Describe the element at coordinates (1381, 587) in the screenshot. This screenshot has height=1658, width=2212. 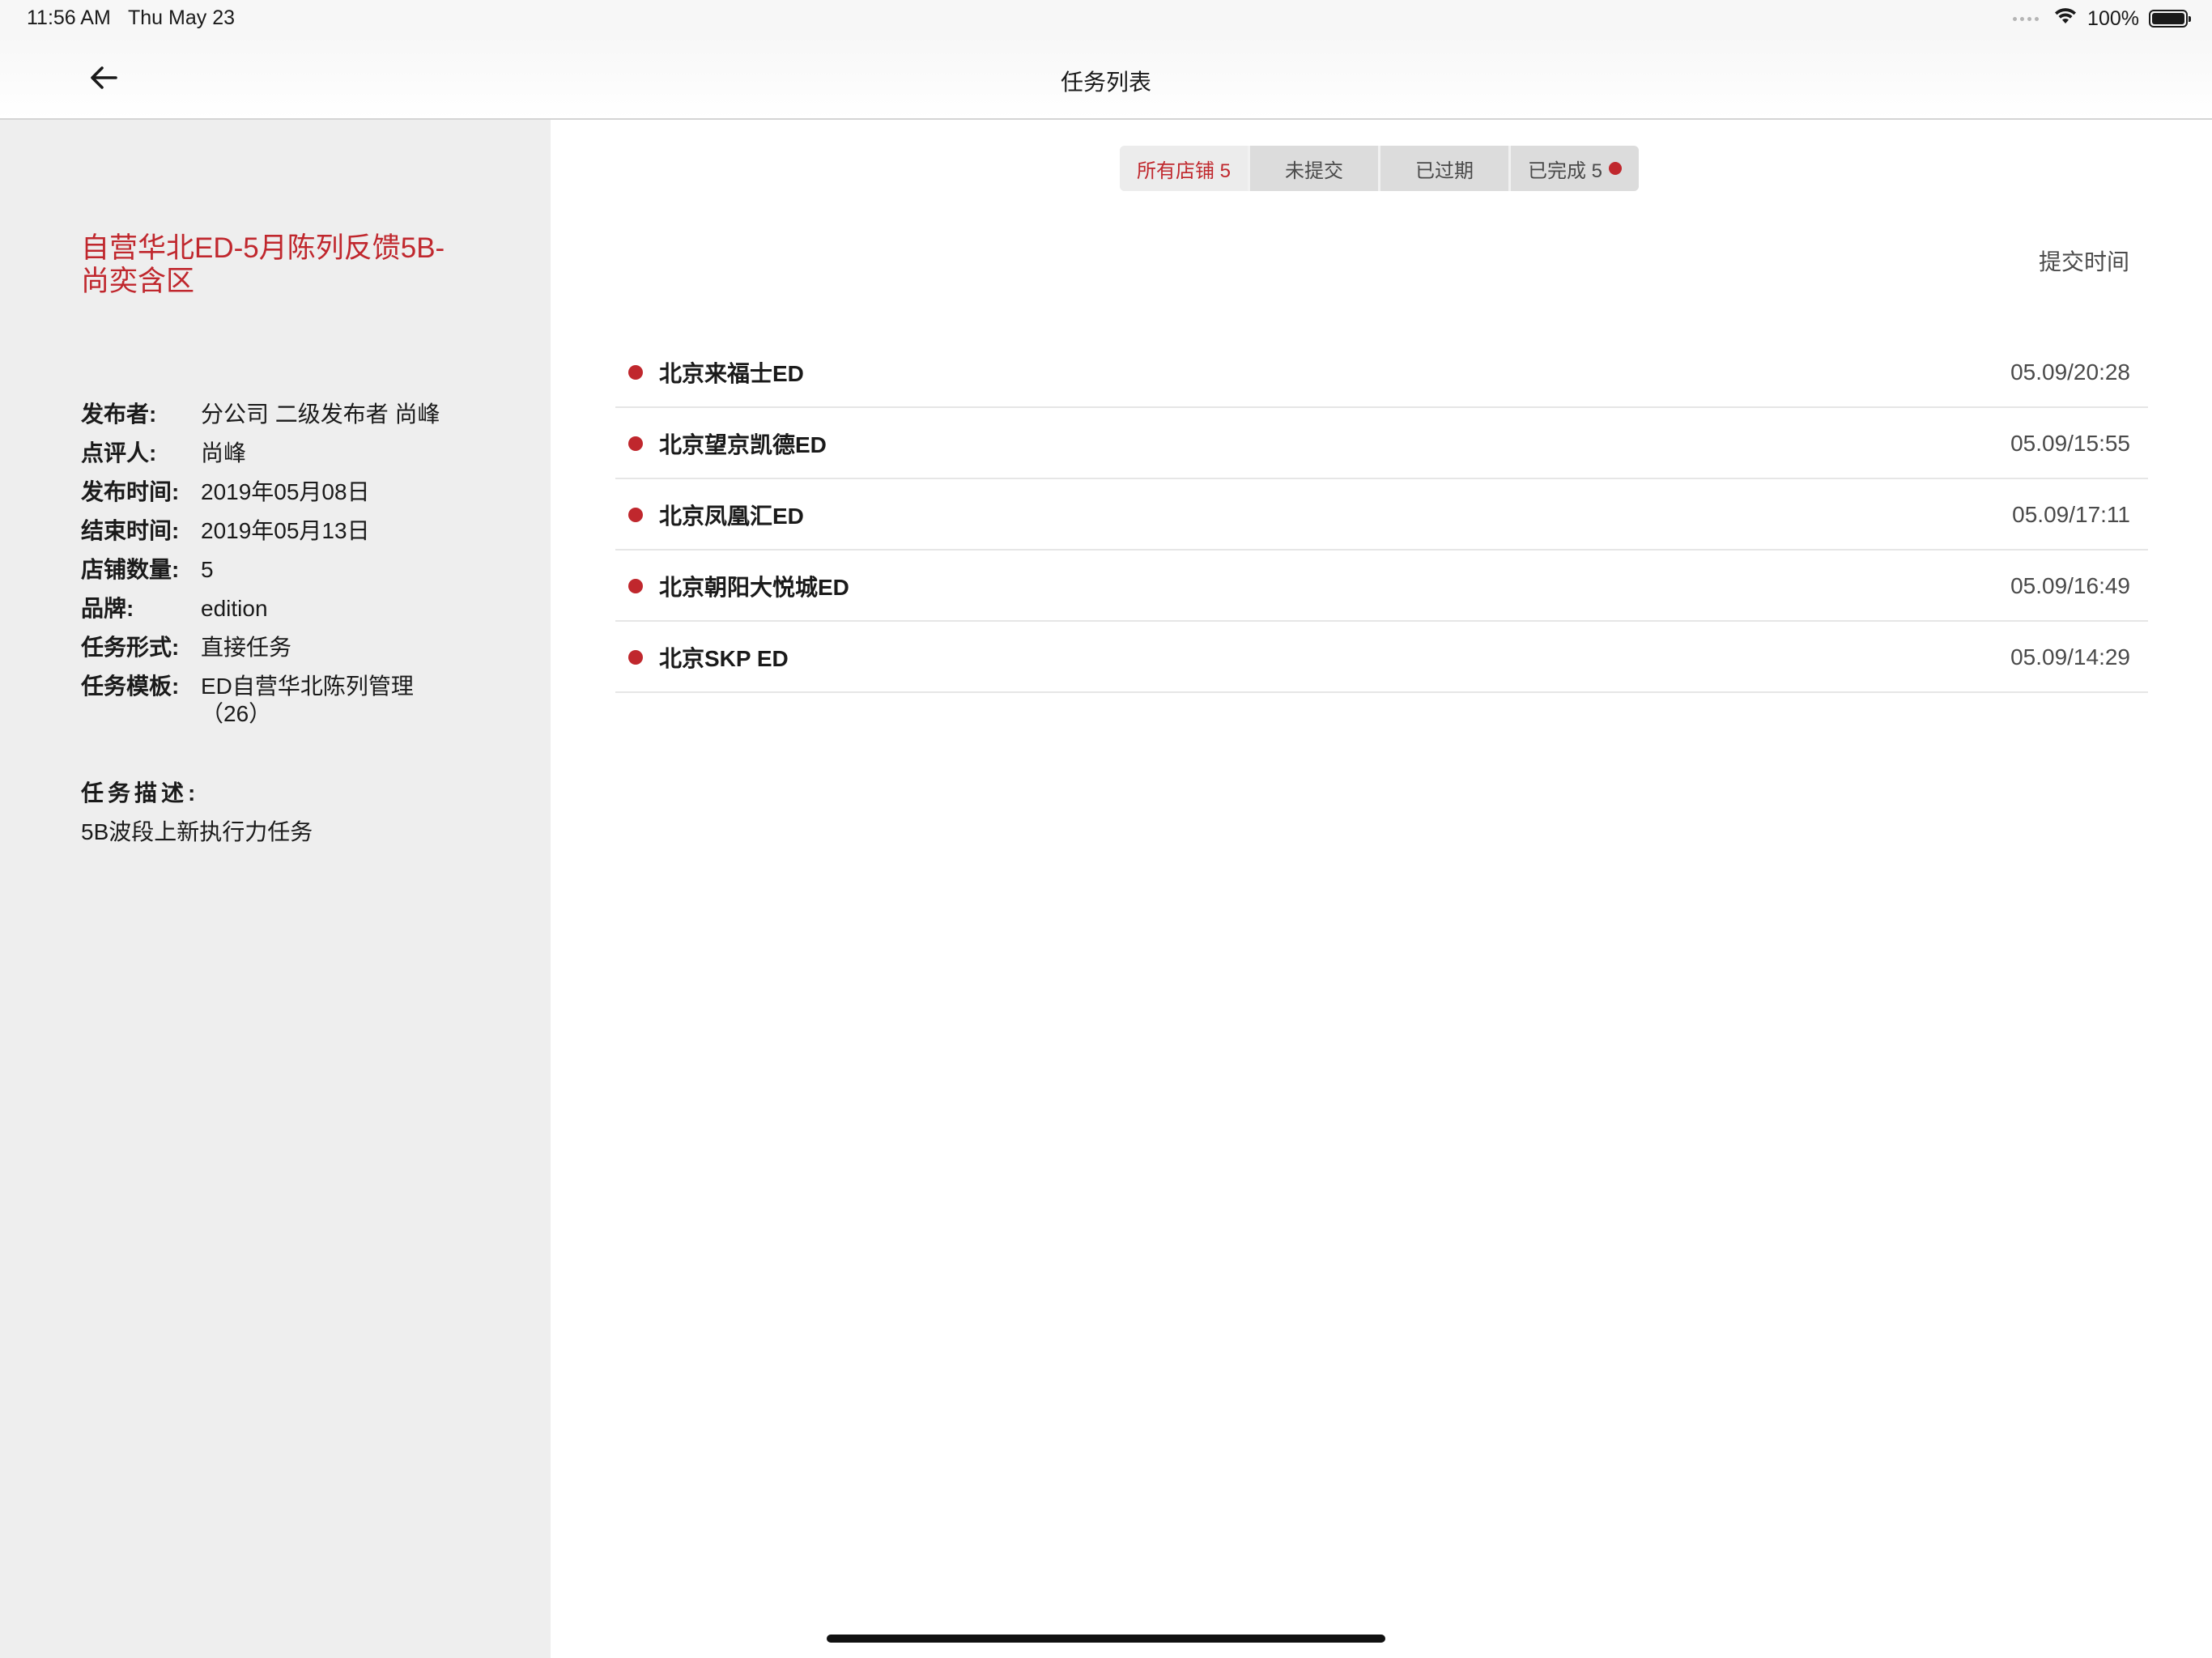
I see `store-row: 北京朝阳大悦城ED 05.09/16:49` at that location.